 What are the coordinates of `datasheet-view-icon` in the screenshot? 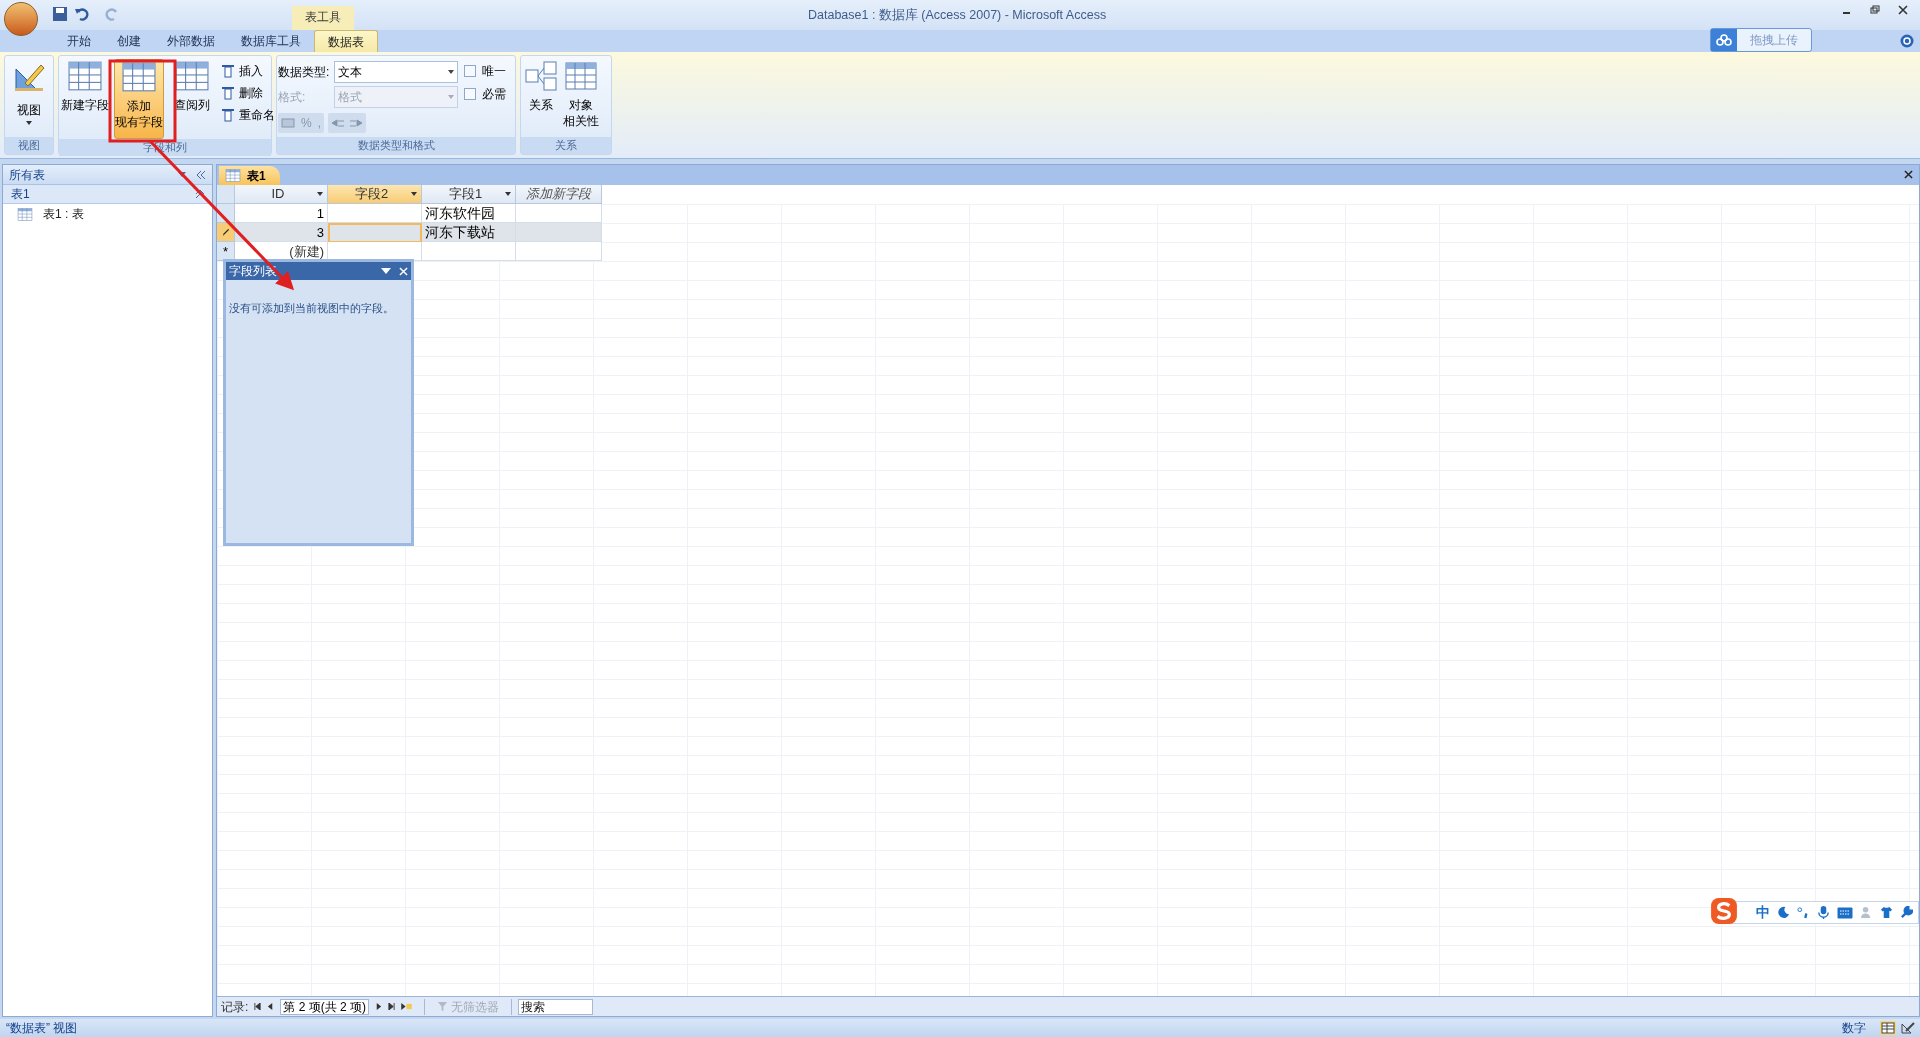 It's located at (1888, 1028).